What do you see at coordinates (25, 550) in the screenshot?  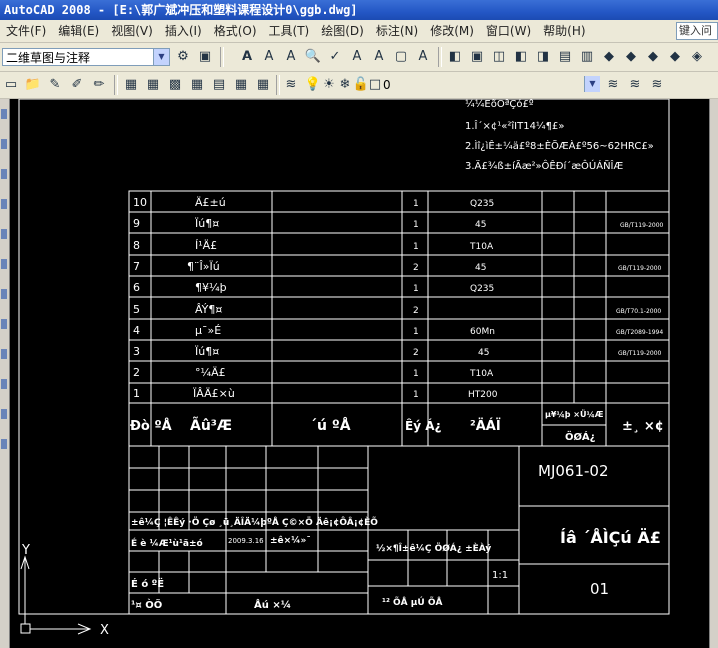 I see `ucs-y-label: Y` at bounding box center [25, 550].